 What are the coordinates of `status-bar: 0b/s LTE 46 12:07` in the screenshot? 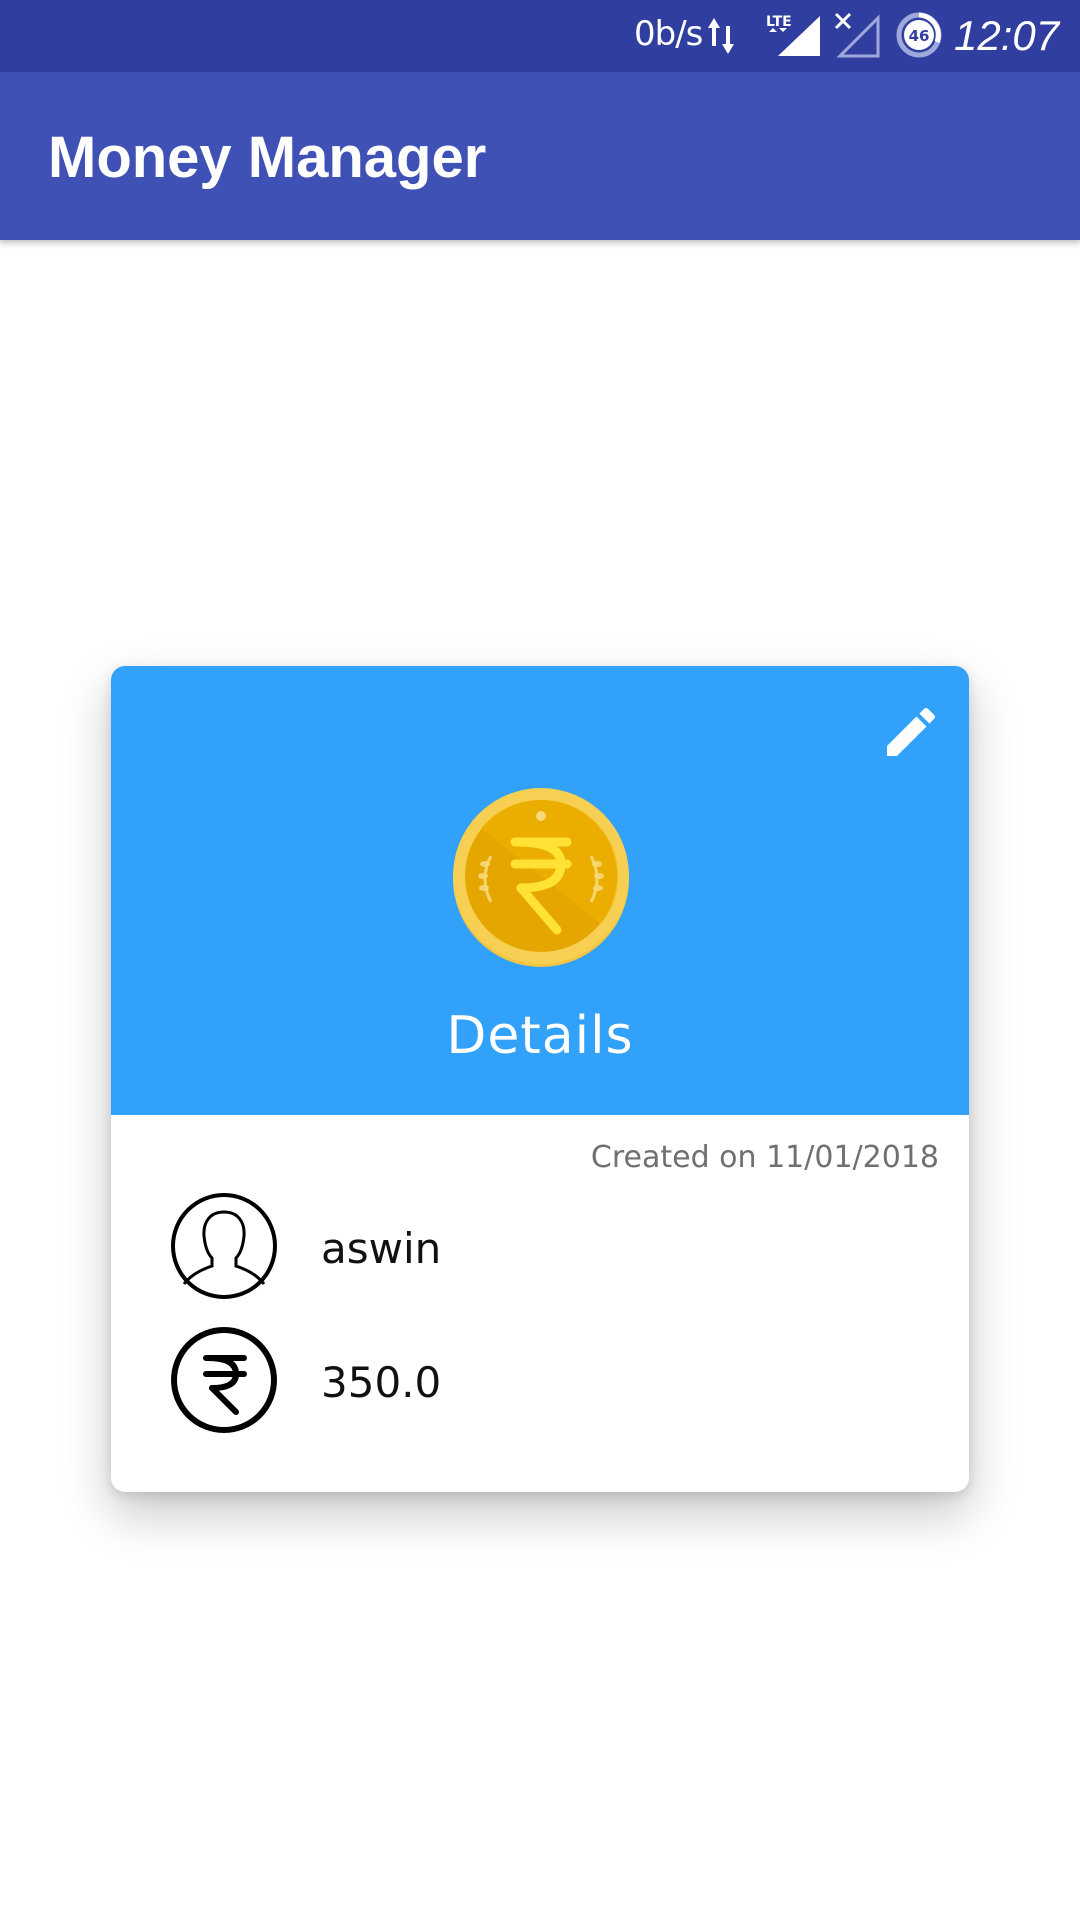 It's located at (540, 36).